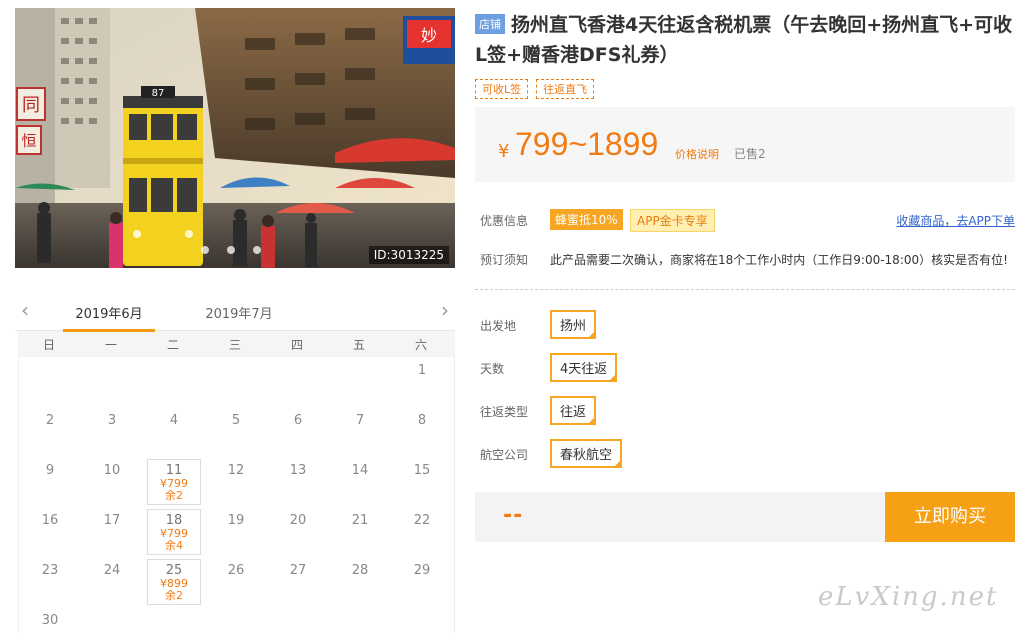  What do you see at coordinates (498, 326) in the screenshot?
I see `option-label-departure: 出发地` at bounding box center [498, 326].